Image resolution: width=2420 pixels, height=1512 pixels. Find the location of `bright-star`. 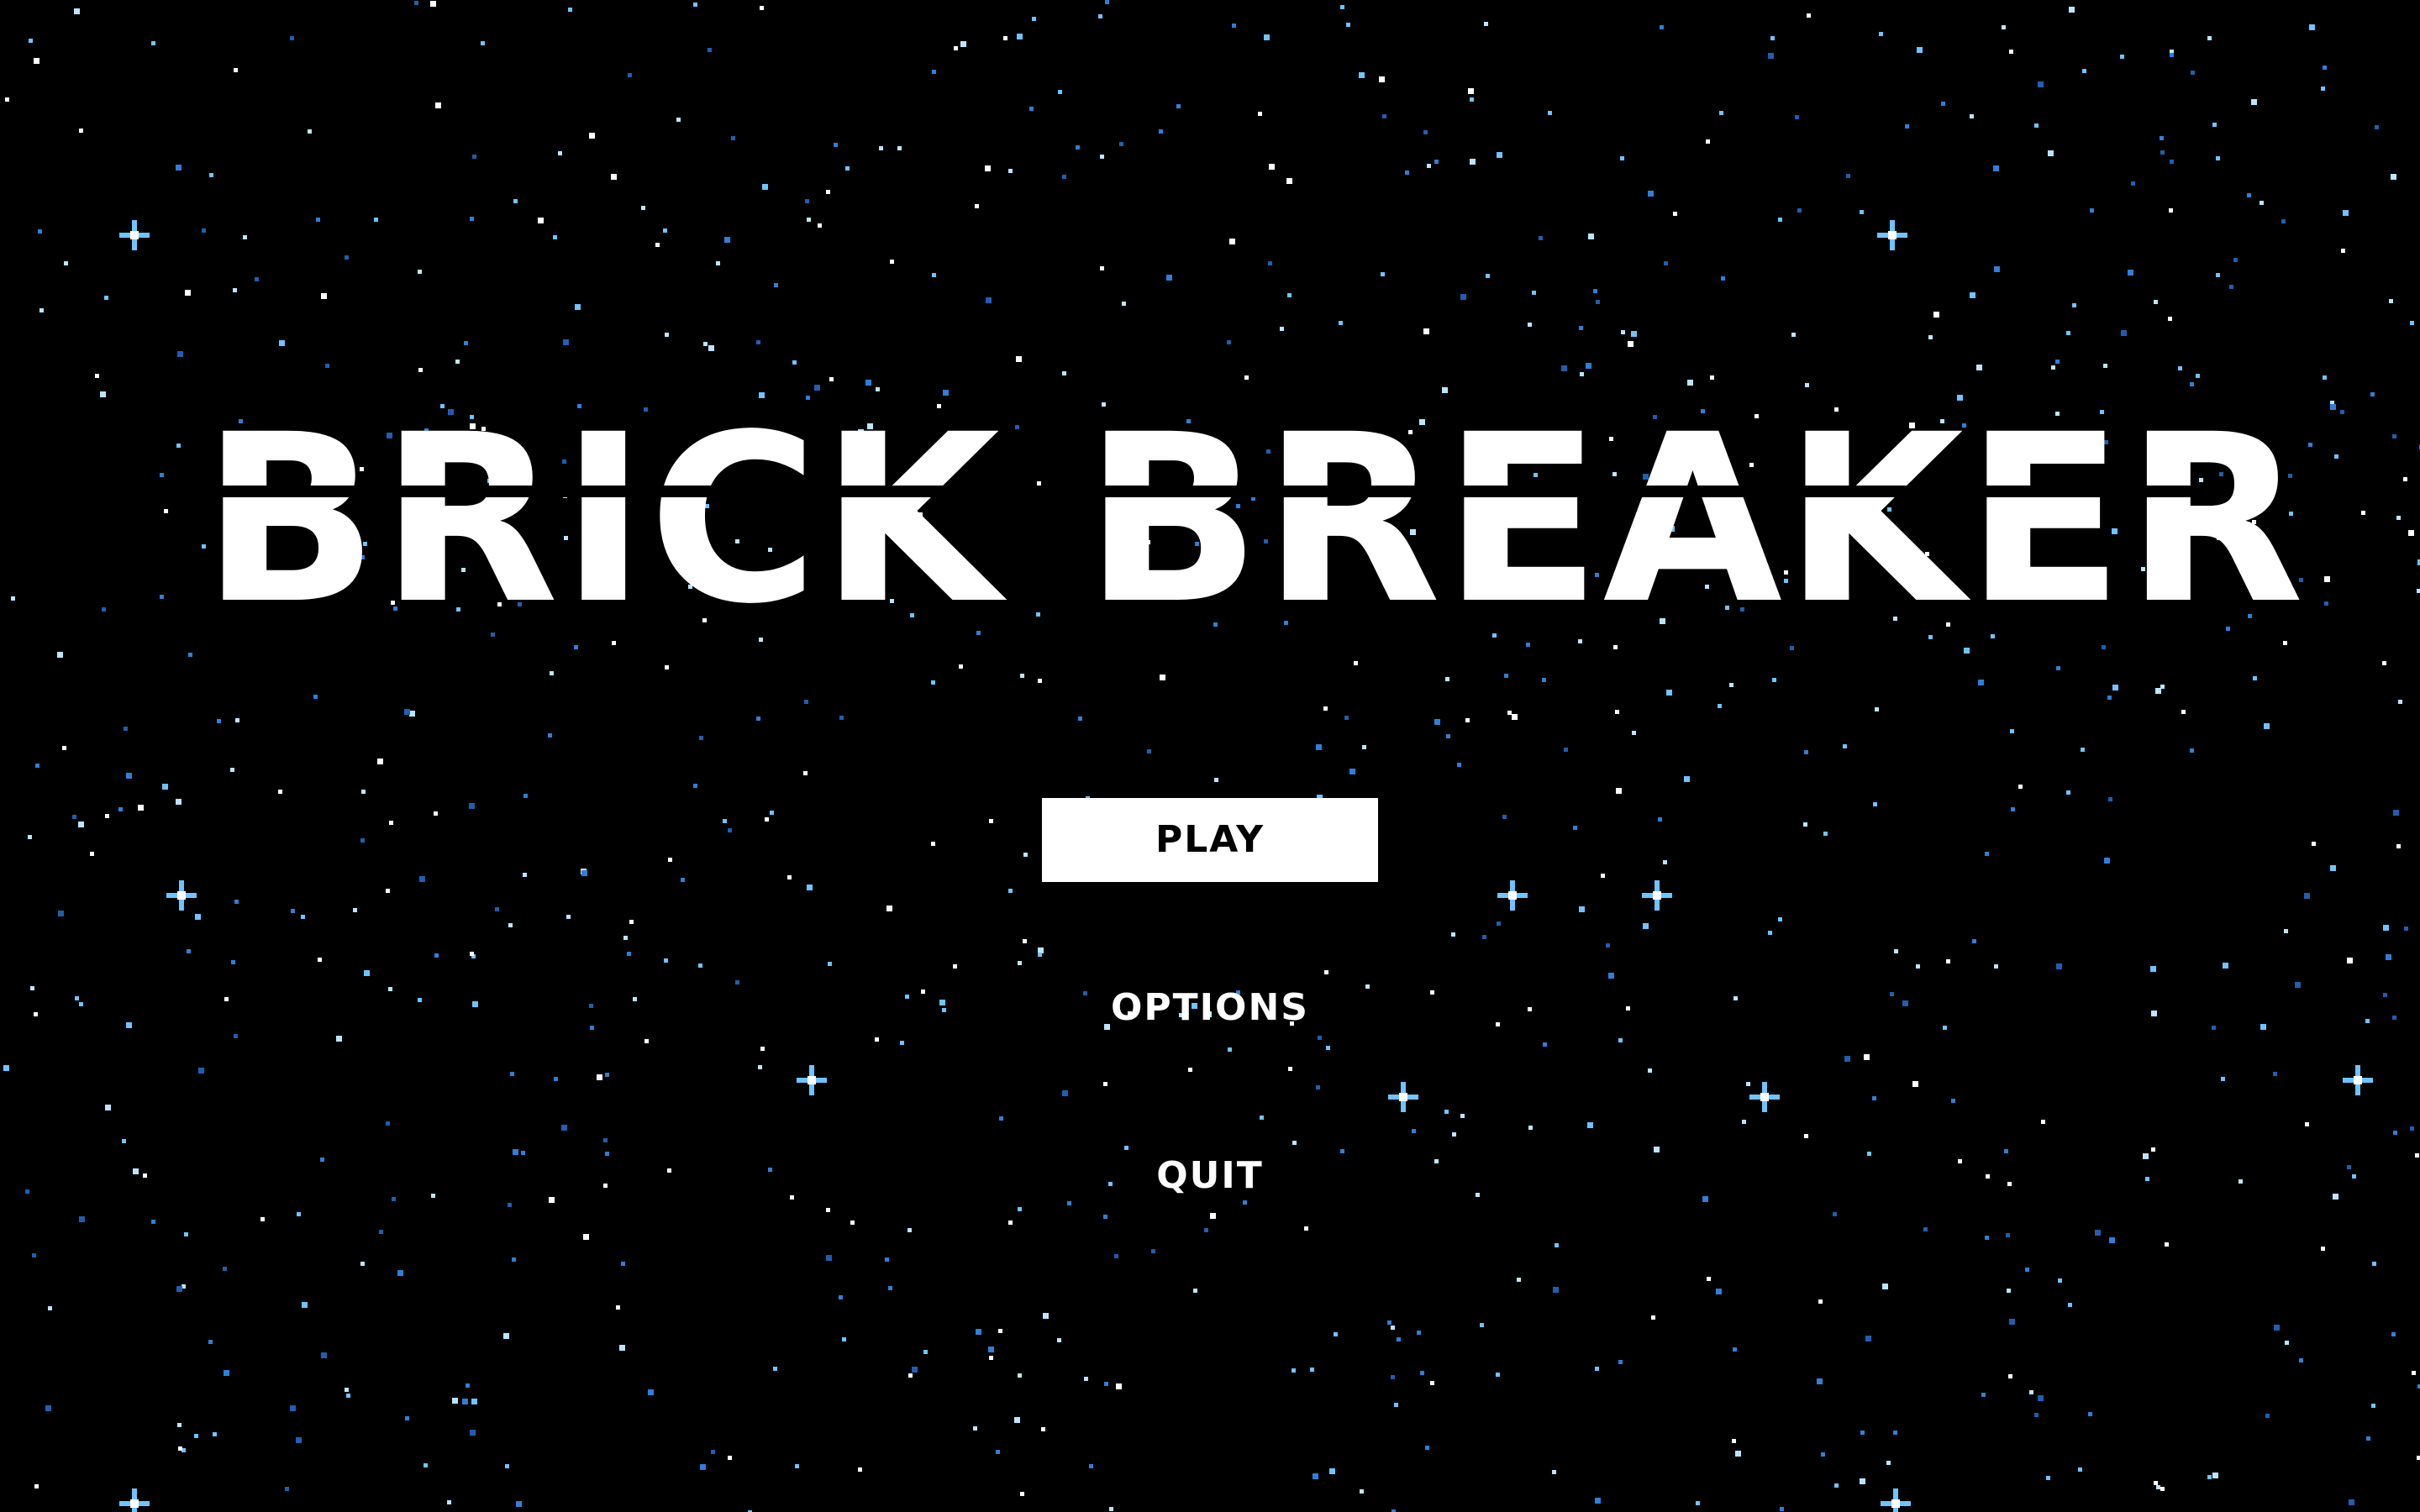

bright-star is located at coordinates (1657, 895).